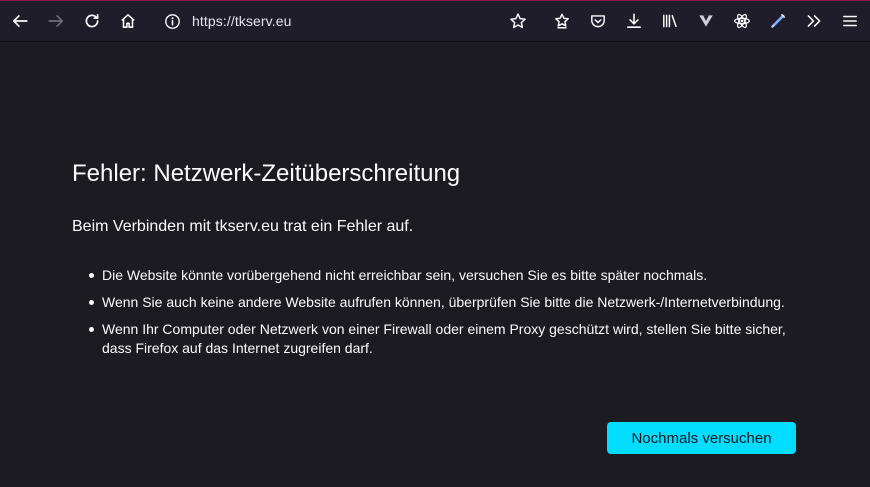  I want to click on library-button, so click(670, 21).